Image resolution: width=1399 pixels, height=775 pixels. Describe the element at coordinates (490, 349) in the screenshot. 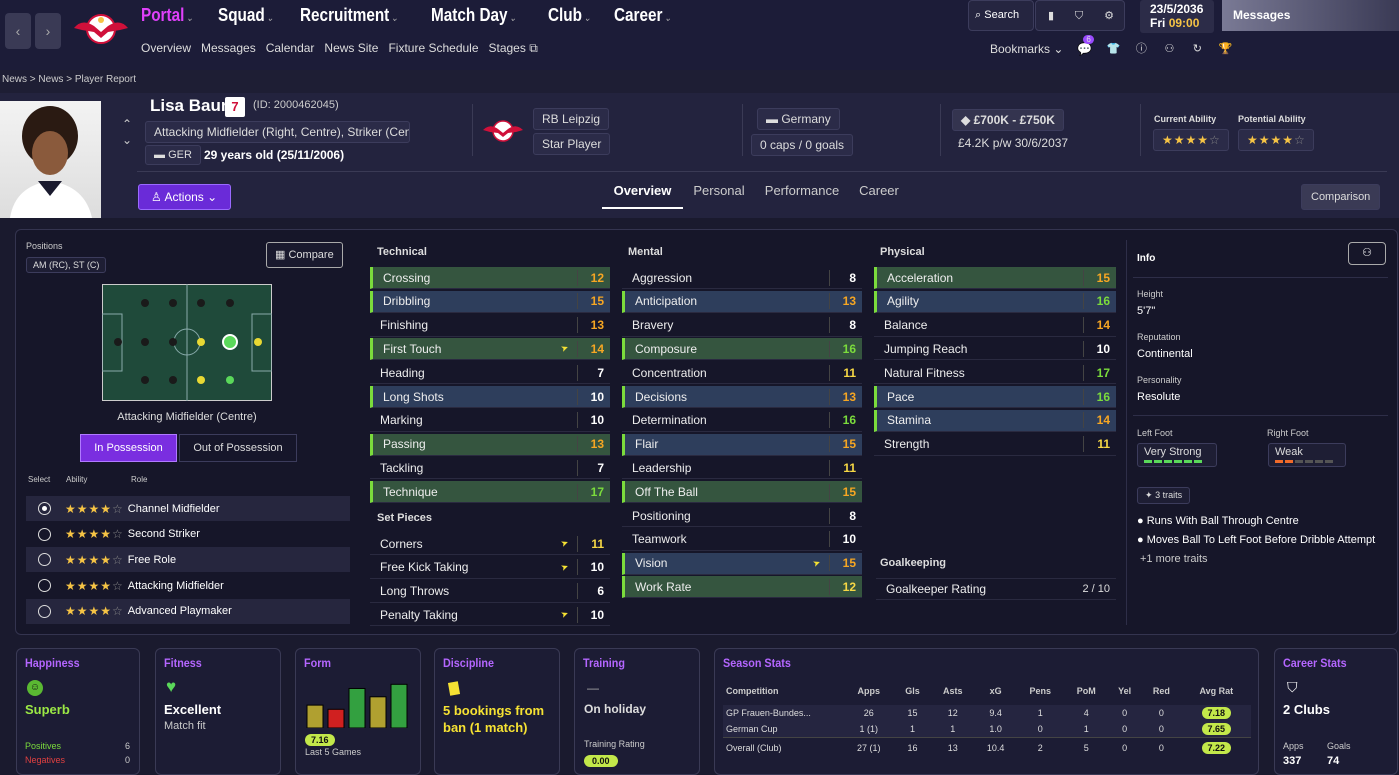

I see `attribute-row: First Touch ➤ 14` at that location.